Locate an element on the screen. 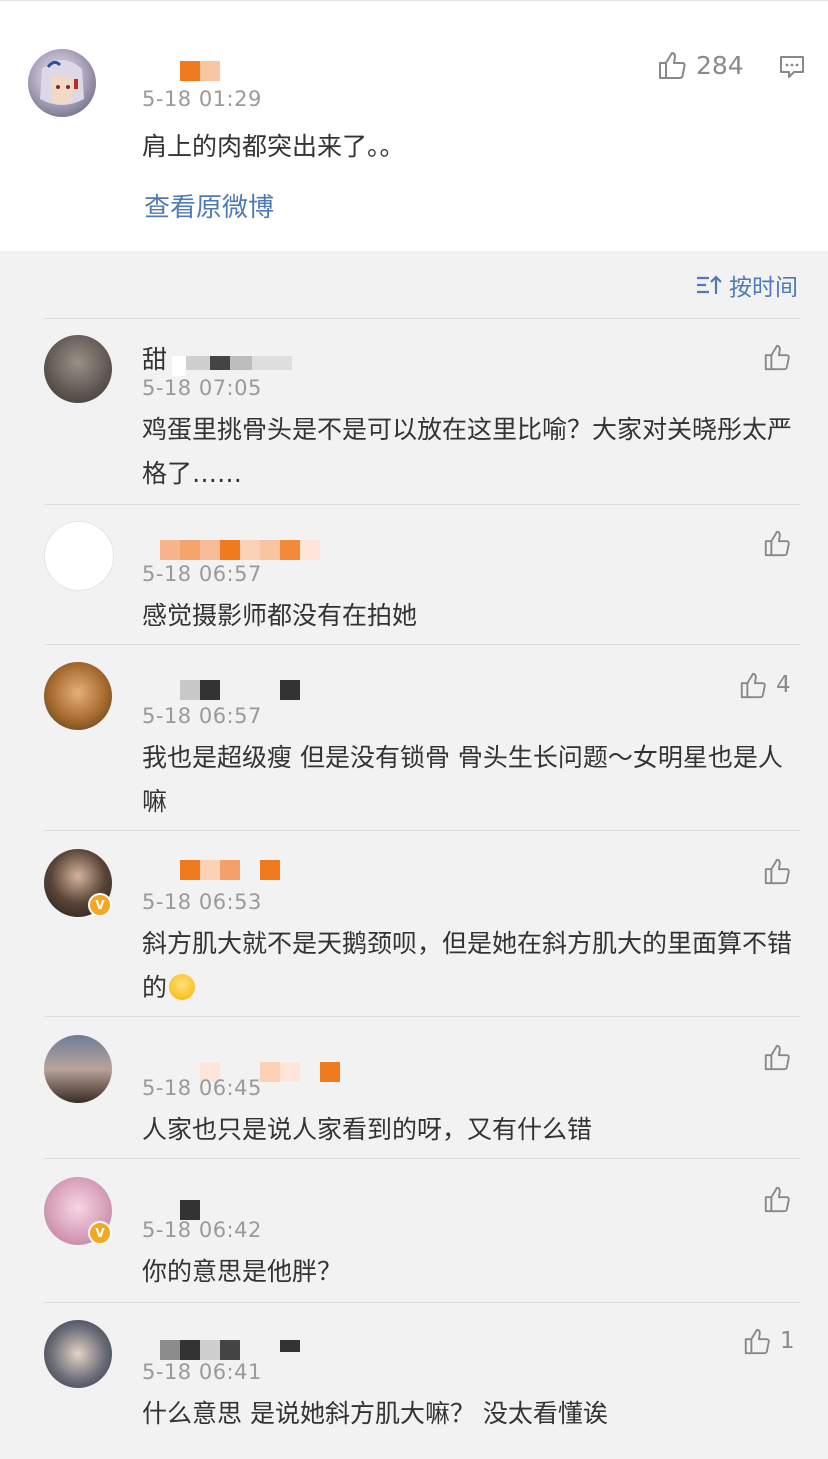  like-count: 1 is located at coordinates (787, 1341).